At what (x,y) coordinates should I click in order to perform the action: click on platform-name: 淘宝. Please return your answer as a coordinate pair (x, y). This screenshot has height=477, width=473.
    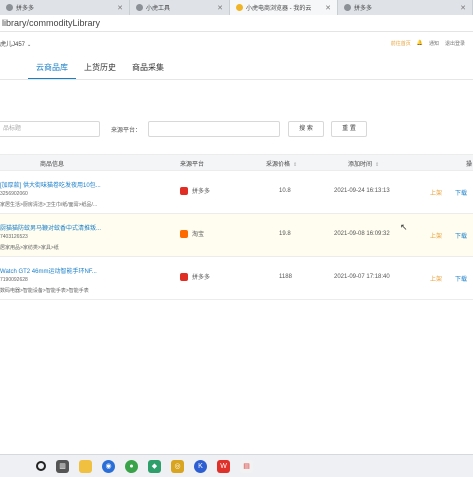
    Looking at the image, I should click on (198, 235).